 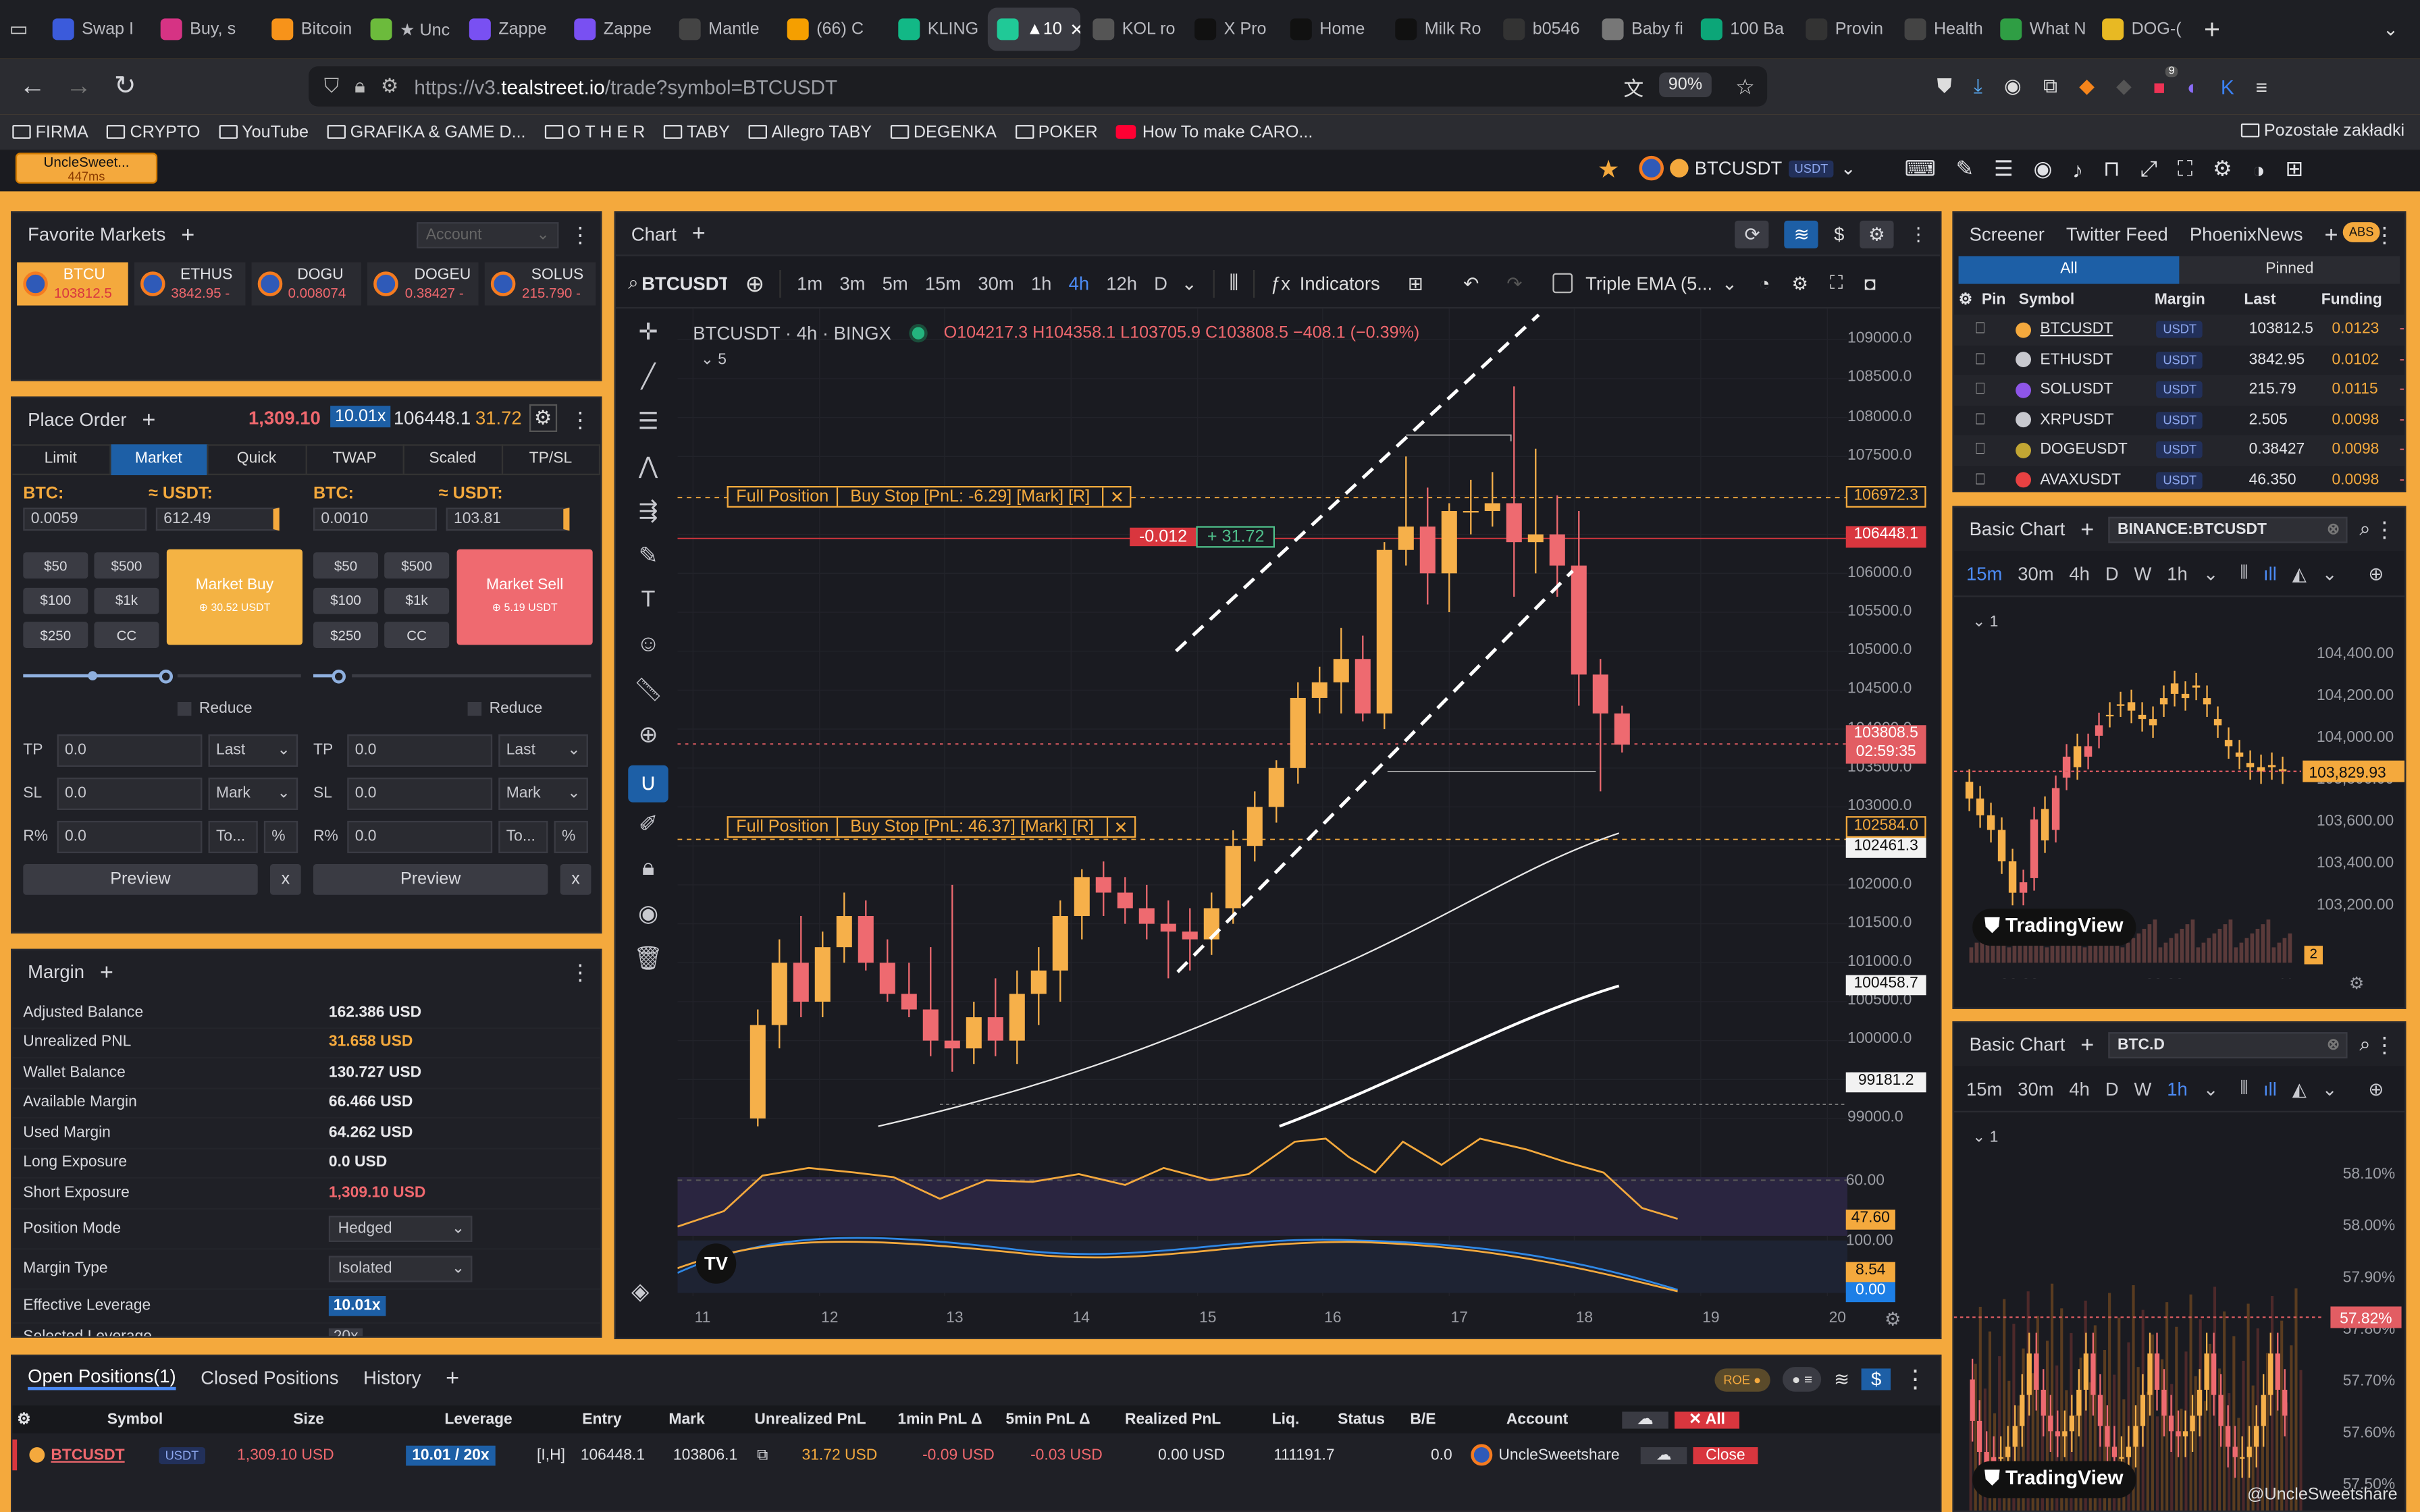 What do you see at coordinates (1707, 1420) in the screenshot?
I see `close-all-button: ✕ All` at bounding box center [1707, 1420].